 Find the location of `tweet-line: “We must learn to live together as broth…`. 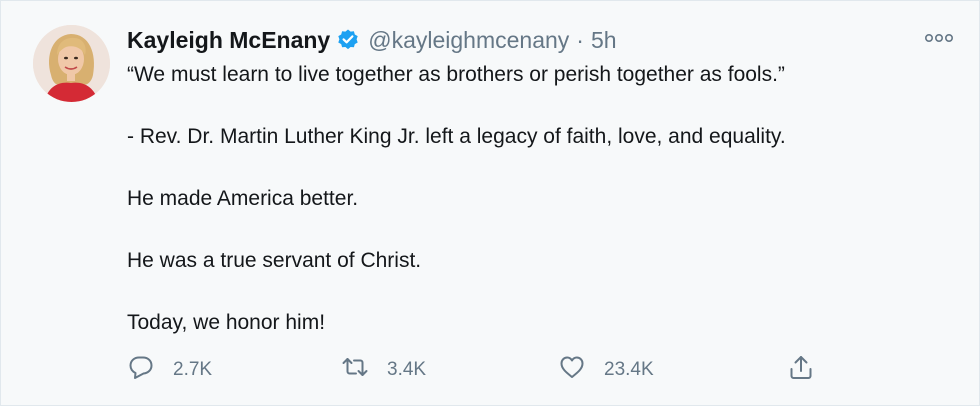

tweet-line: “We must learn to live together as broth… is located at coordinates (456, 74).